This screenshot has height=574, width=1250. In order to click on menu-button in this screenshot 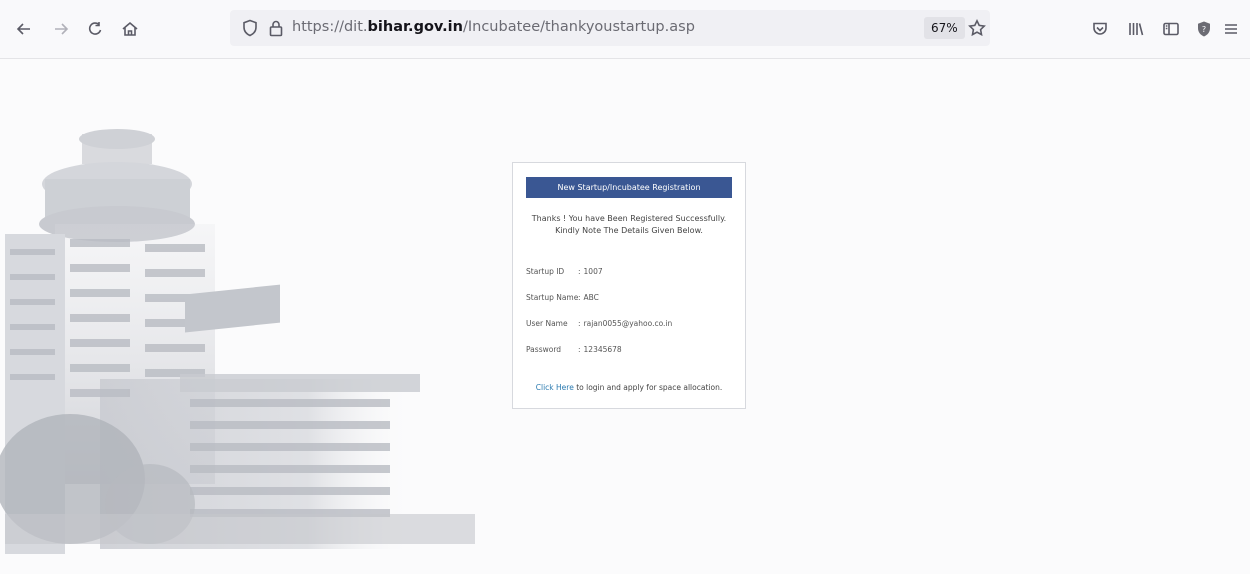, I will do `click(1231, 29)`.